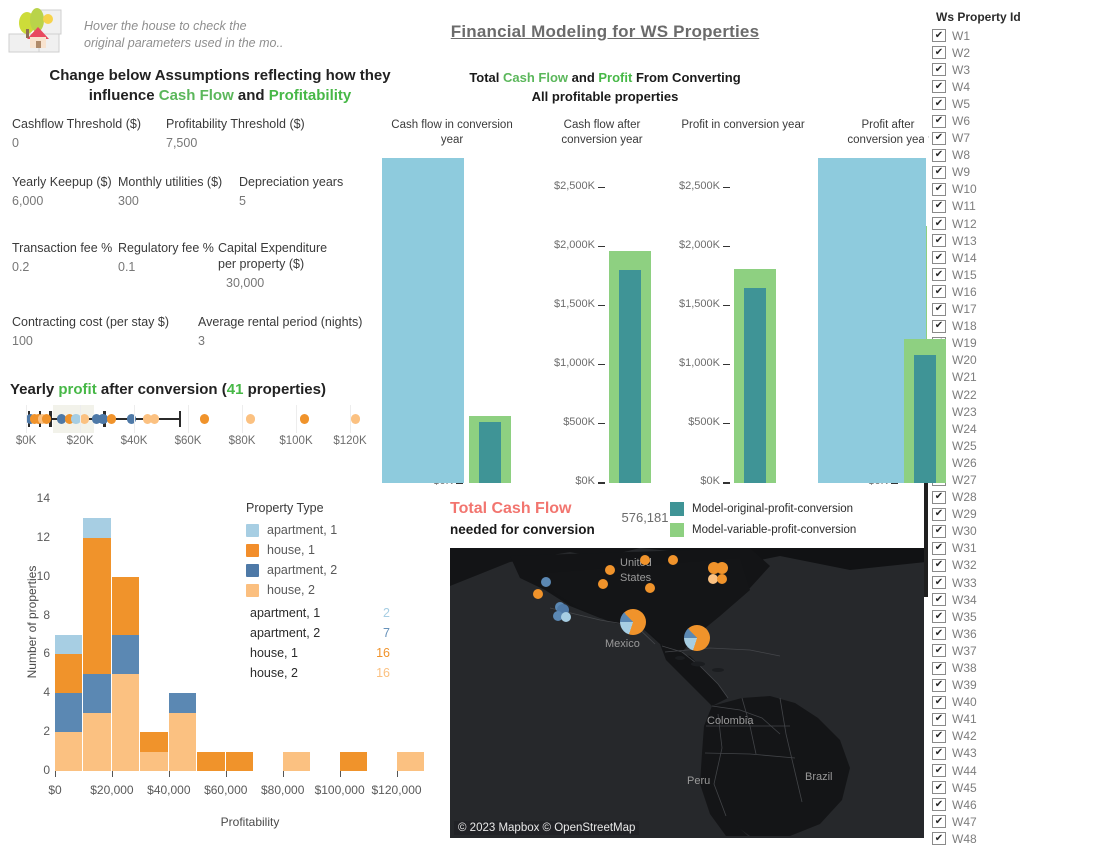 The image size is (1099, 849). I want to click on filter-list-item: ✔W23, so click(1015, 411).